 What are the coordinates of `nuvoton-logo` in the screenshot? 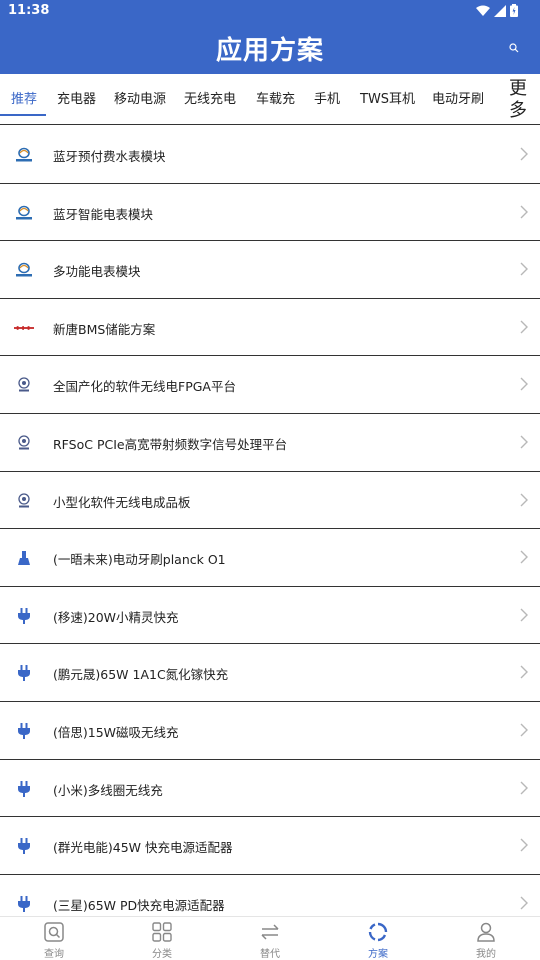 It's located at (24, 328).